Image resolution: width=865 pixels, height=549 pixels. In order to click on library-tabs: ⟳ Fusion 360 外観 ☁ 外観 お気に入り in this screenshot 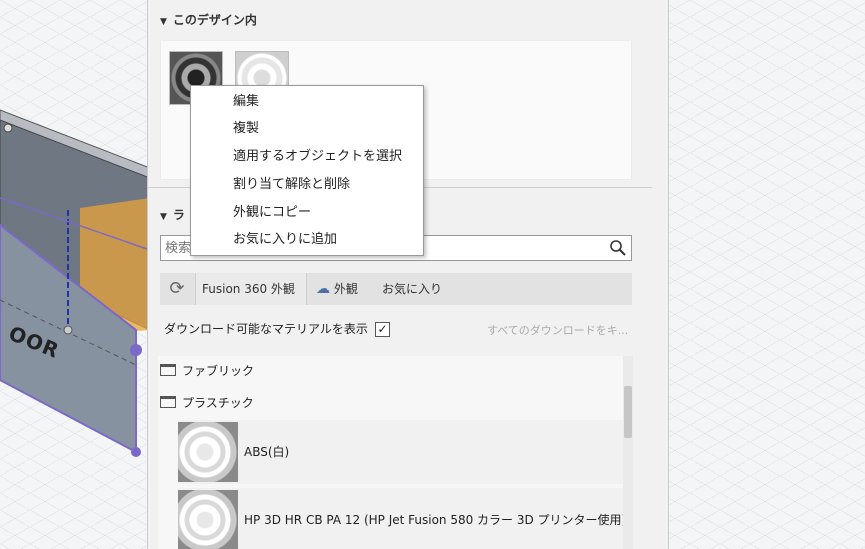, I will do `click(396, 289)`.